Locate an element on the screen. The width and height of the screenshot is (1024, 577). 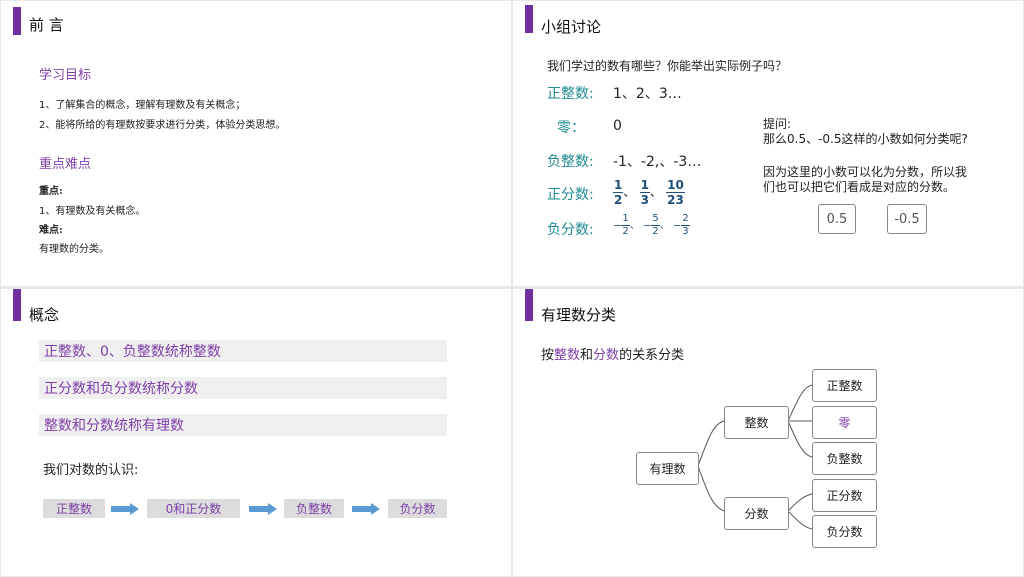
fraction: 23 is located at coordinates (685, 225).